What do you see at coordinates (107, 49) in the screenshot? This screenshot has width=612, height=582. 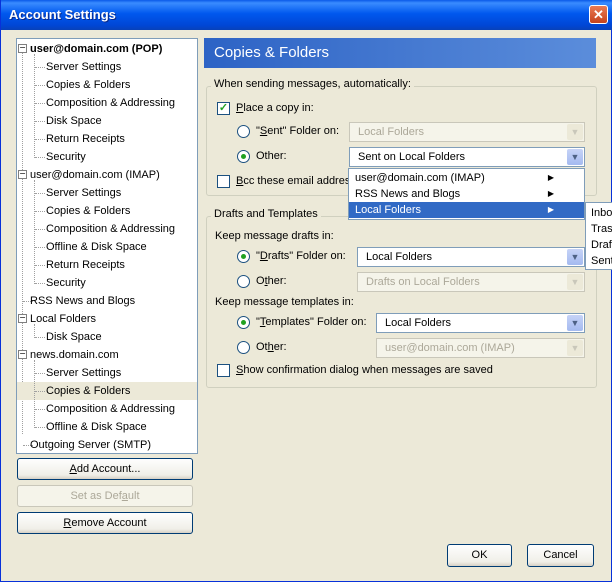 I see `tree-account-row: − user@domain.com (POP)` at bounding box center [107, 49].